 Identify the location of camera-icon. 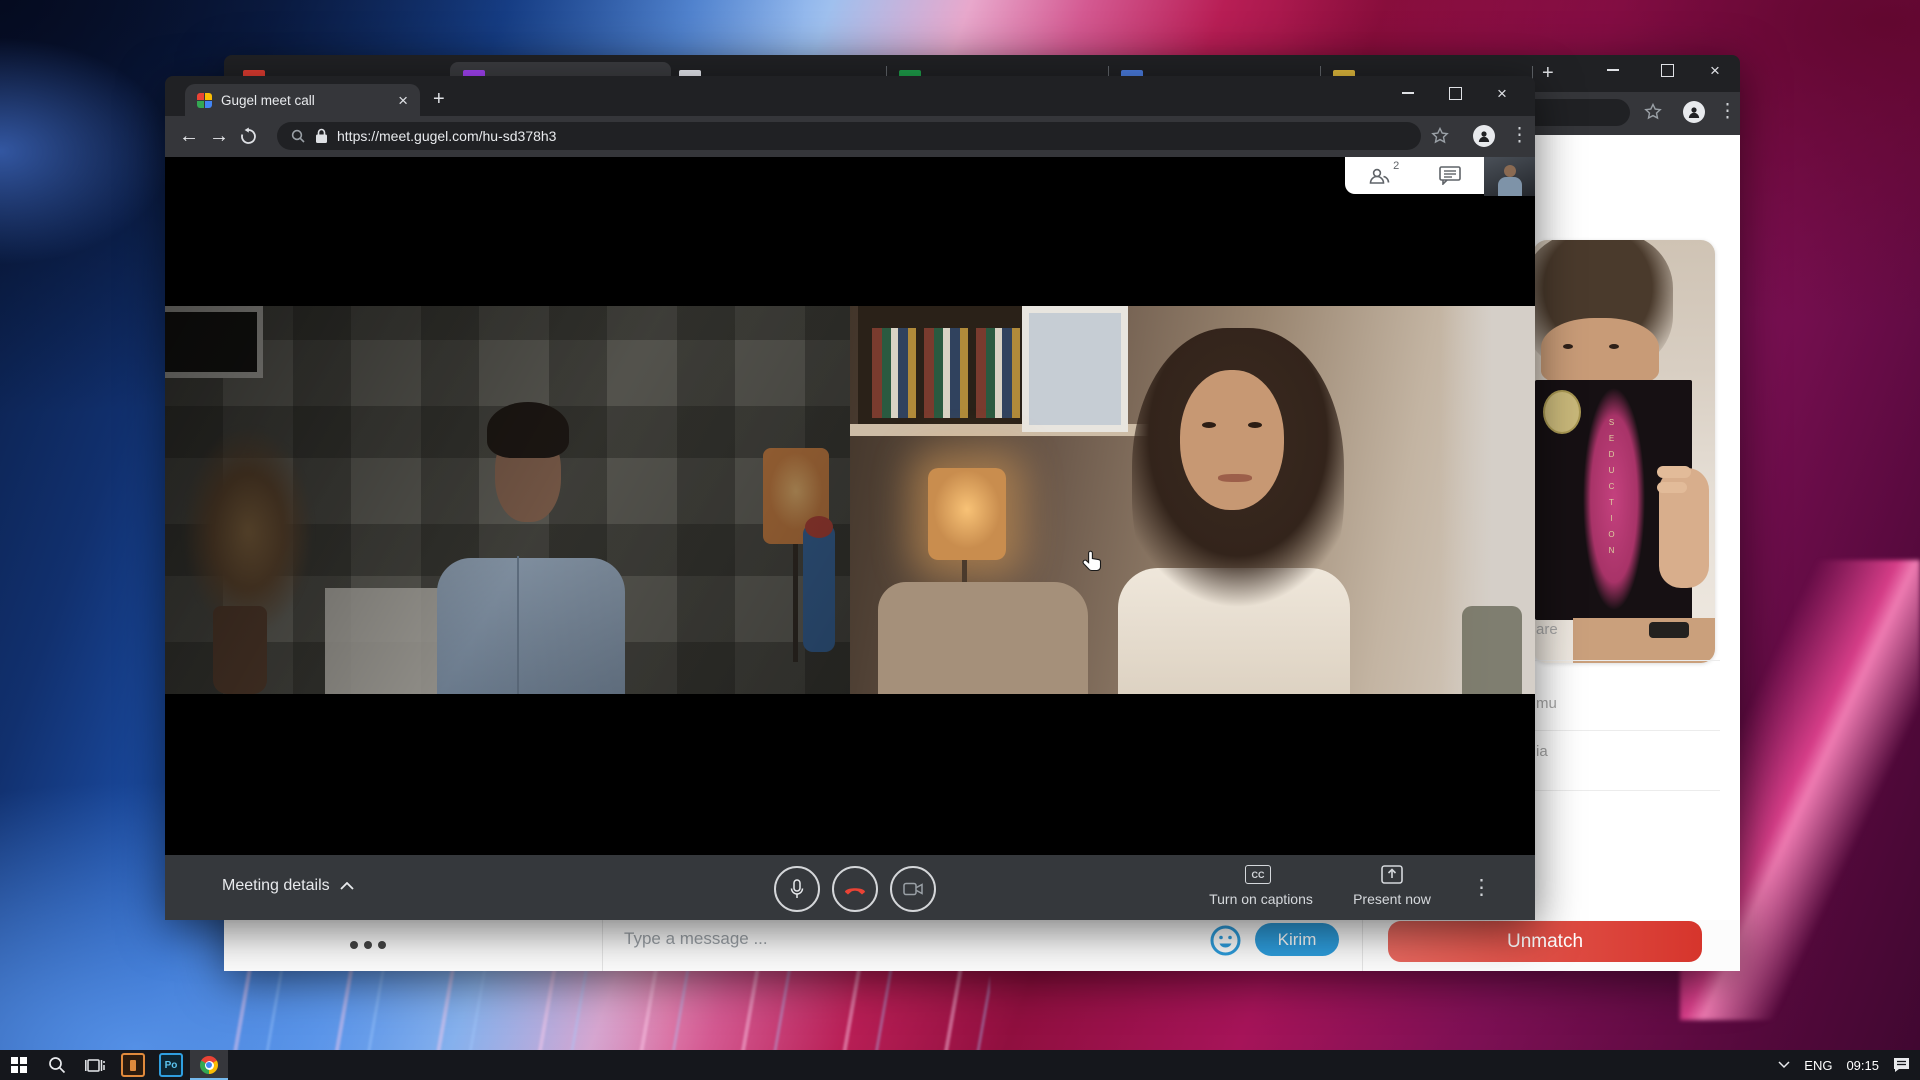
(913, 889).